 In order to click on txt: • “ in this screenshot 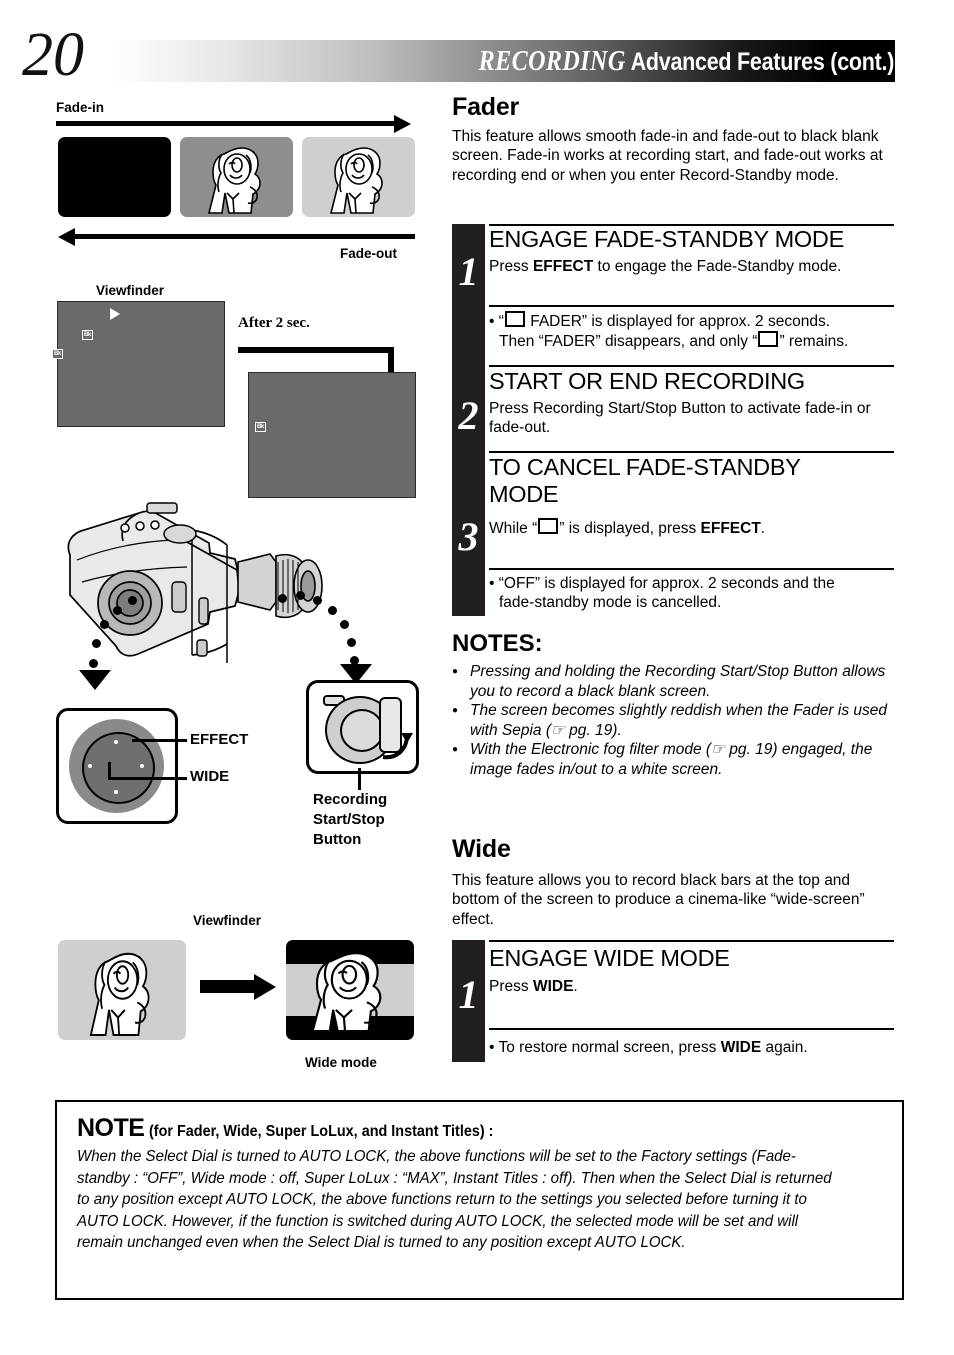, I will do `click(496, 321)`.